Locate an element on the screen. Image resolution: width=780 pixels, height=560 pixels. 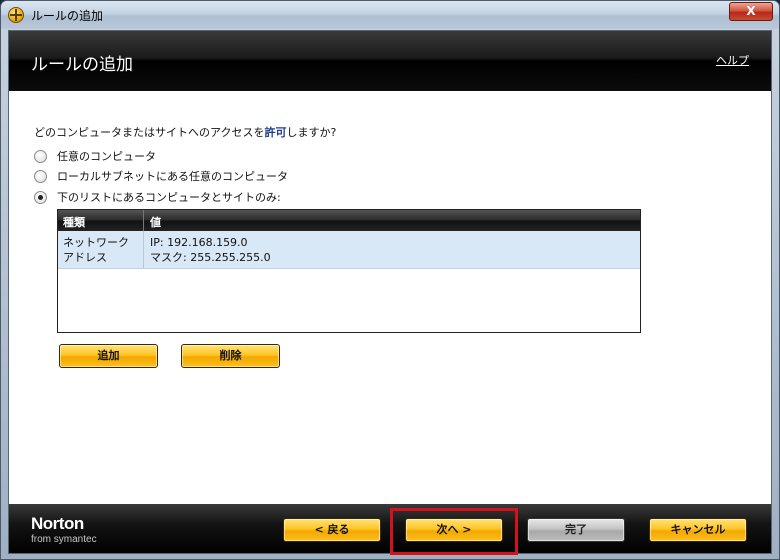
next-button-highlight-frame is located at coordinates (454, 531).